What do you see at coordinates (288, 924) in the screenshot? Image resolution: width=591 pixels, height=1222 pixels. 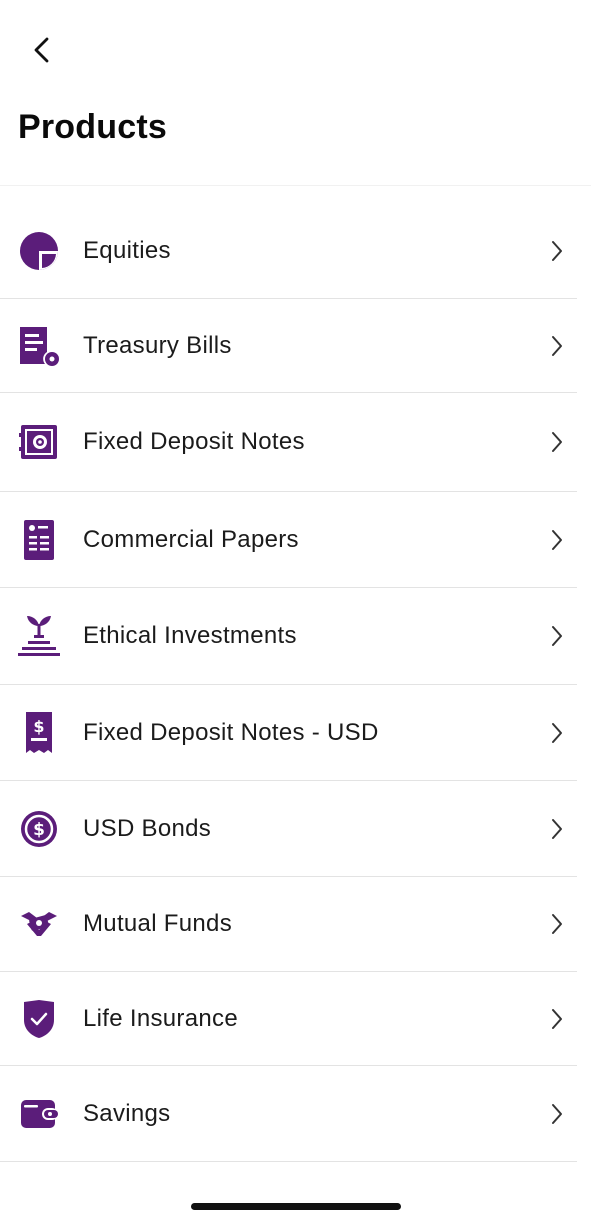 I see `list-item-mutual-funds: Mutual Funds` at bounding box center [288, 924].